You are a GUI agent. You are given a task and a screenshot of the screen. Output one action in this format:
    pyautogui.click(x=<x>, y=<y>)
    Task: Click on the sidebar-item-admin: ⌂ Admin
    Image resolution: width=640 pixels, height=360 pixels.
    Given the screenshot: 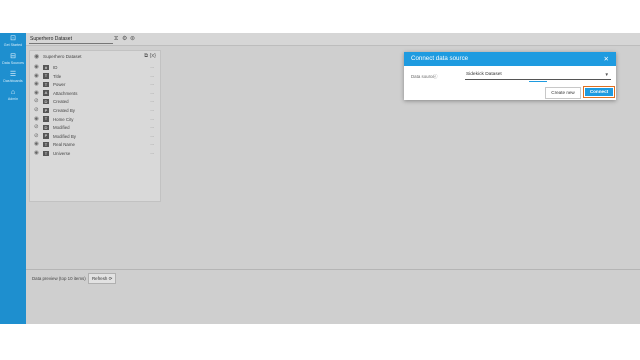 What is the action you would take?
    pyautogui.click(x=13, y=95)
    